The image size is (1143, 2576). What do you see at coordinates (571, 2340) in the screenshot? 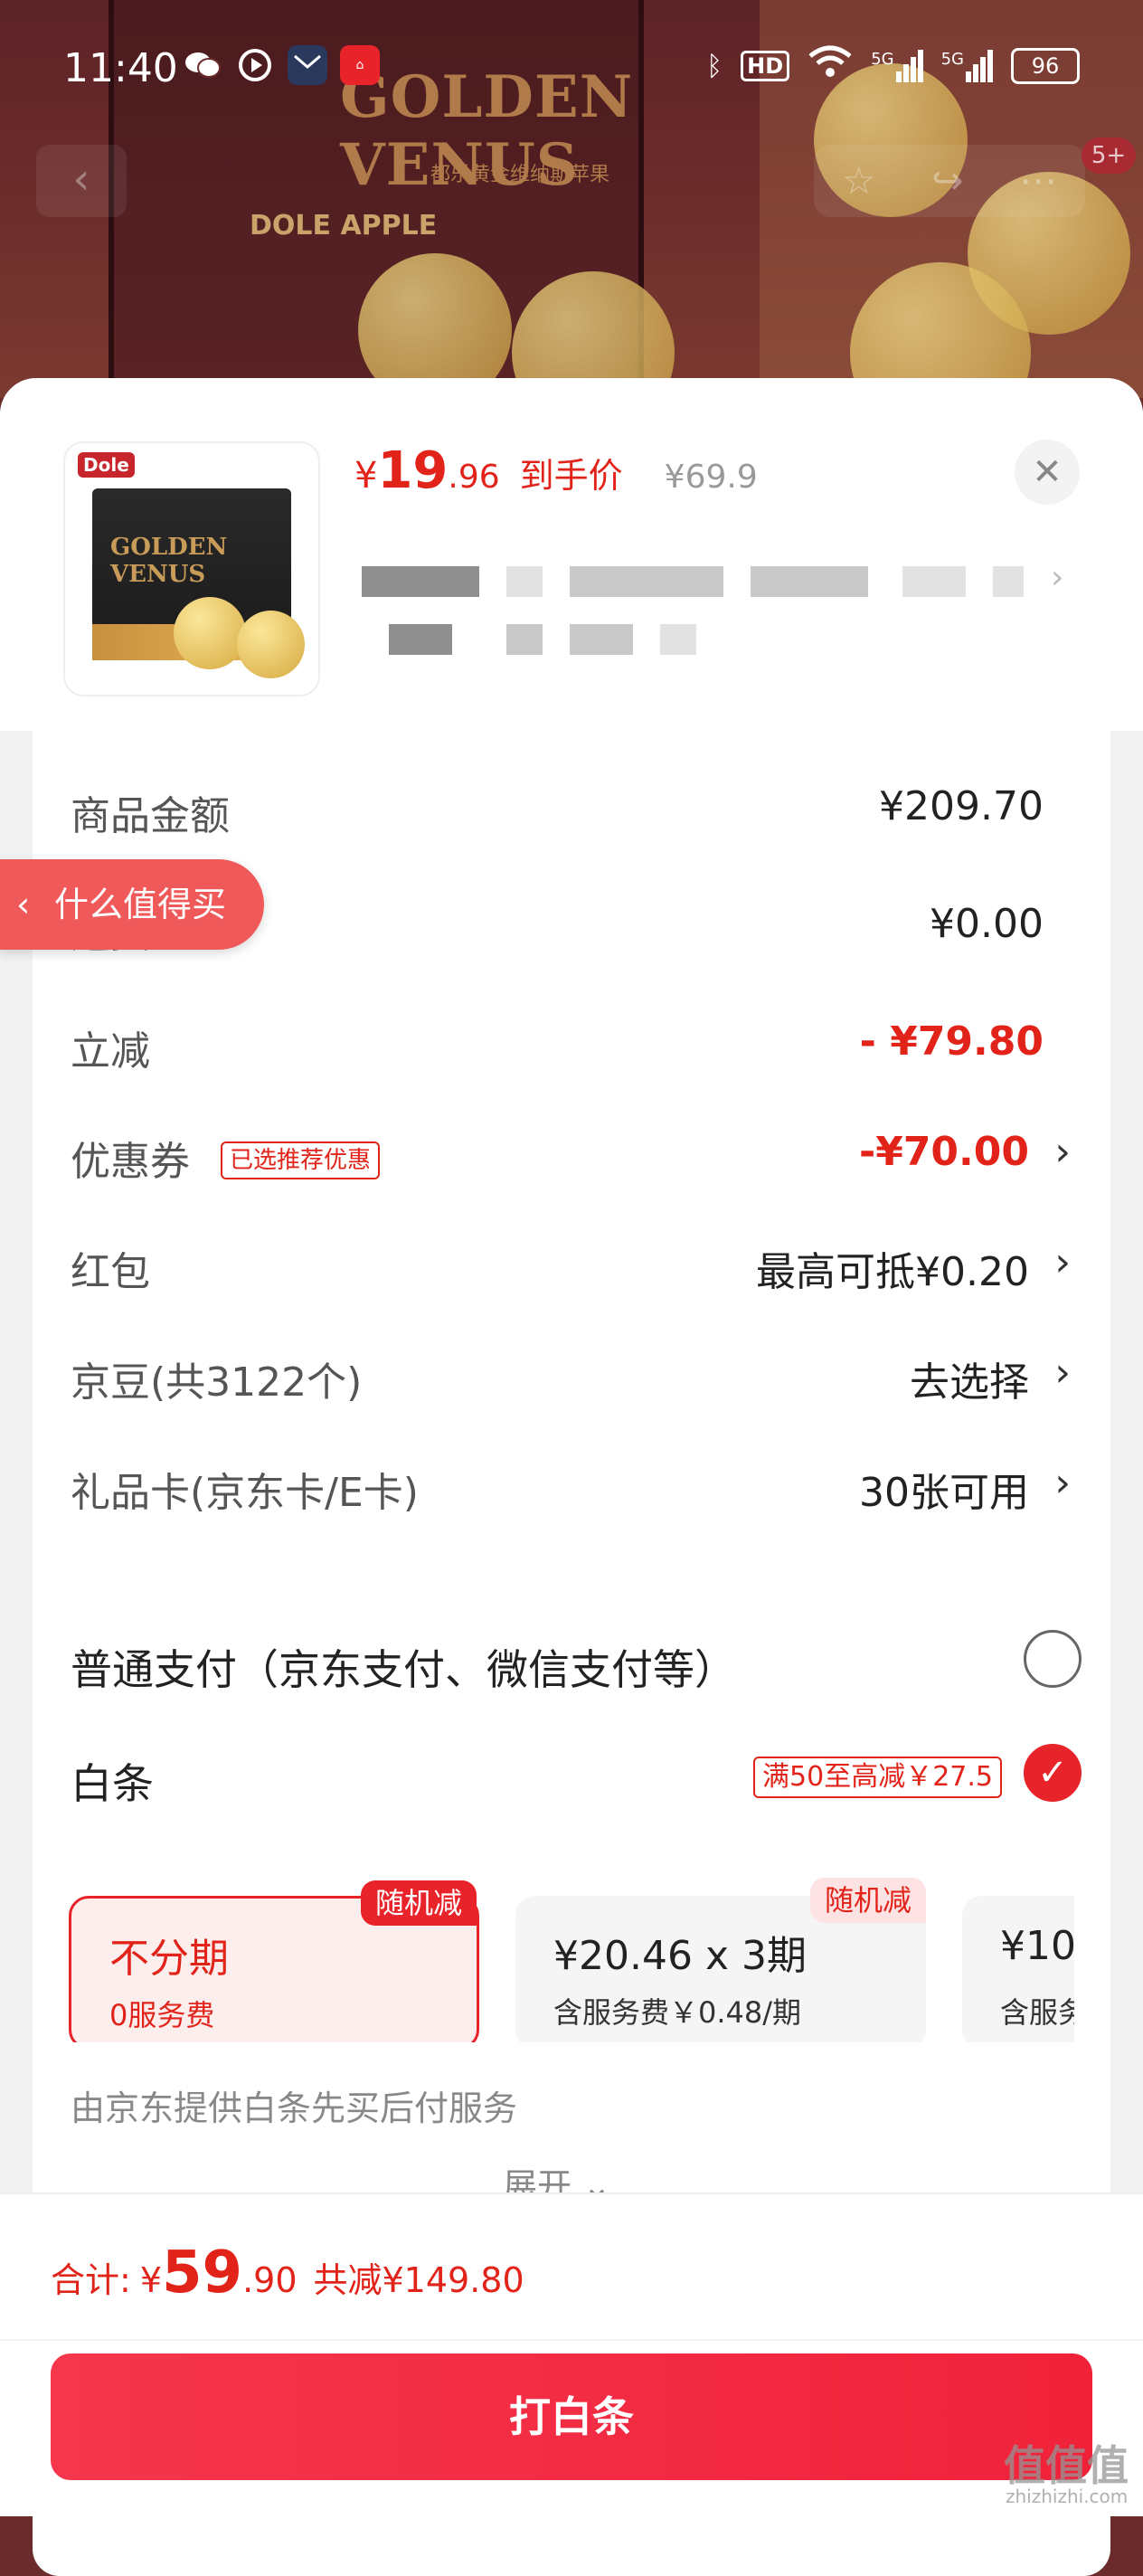
I see `divider` at bounding box center [571, 2340].